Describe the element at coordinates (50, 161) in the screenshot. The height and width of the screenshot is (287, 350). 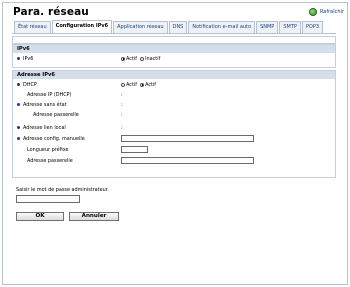
I see `manual-gateway-label: Adresse passerelle` at that location.